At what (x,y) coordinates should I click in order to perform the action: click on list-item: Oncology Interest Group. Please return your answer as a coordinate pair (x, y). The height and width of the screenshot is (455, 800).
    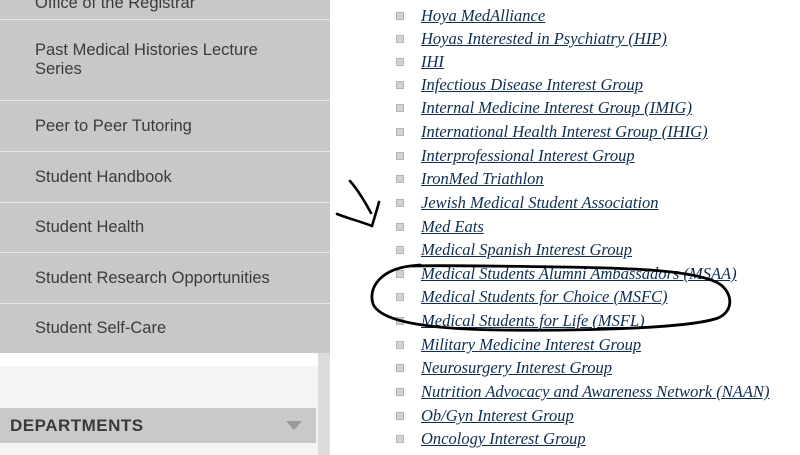
    Looking at the image, I should click on (565, 437).